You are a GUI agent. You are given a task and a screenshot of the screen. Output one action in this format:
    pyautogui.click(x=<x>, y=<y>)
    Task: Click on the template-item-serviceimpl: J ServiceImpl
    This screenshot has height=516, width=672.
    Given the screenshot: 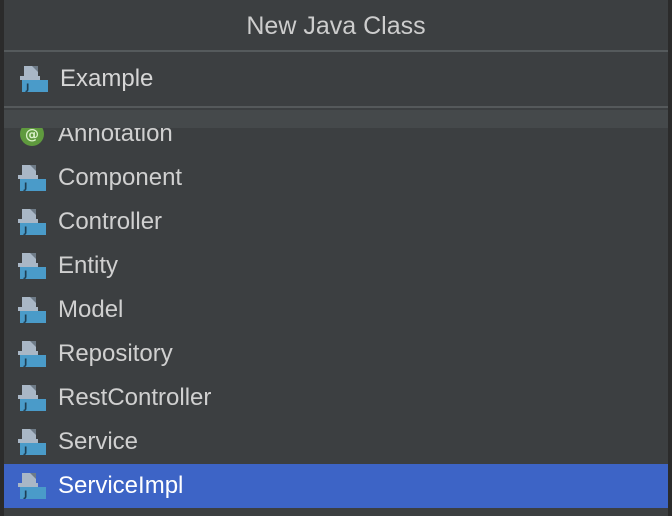 What is the action you would take?
    pyautogui.click(x=336, y=486)
    